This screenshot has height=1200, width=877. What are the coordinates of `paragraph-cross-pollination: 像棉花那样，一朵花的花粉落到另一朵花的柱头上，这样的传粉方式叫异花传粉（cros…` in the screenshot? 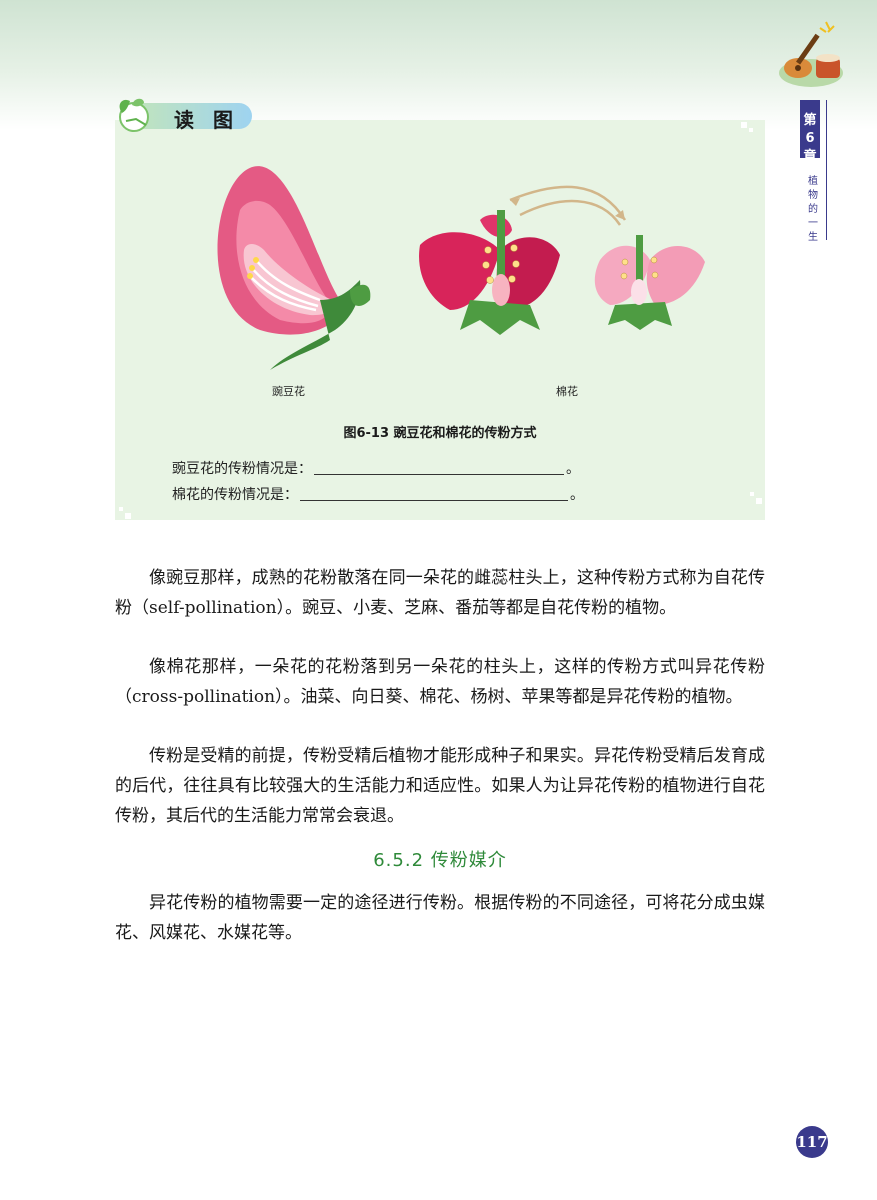 It's located at (440, 682).